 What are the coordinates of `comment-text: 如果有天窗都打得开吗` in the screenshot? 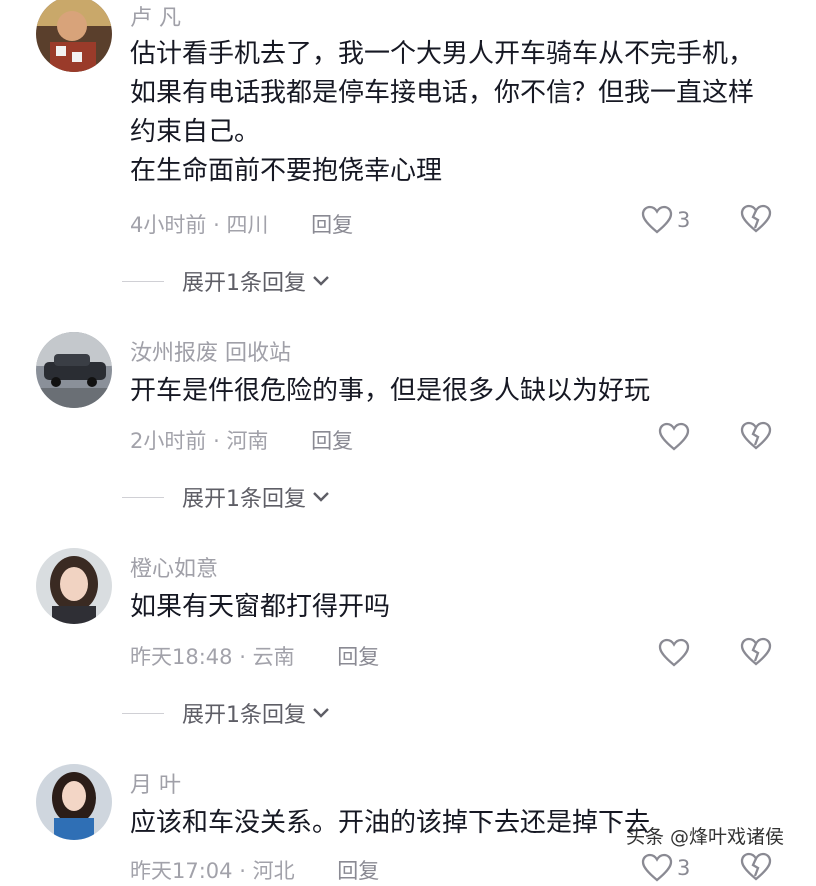 It's located at (260, 607).